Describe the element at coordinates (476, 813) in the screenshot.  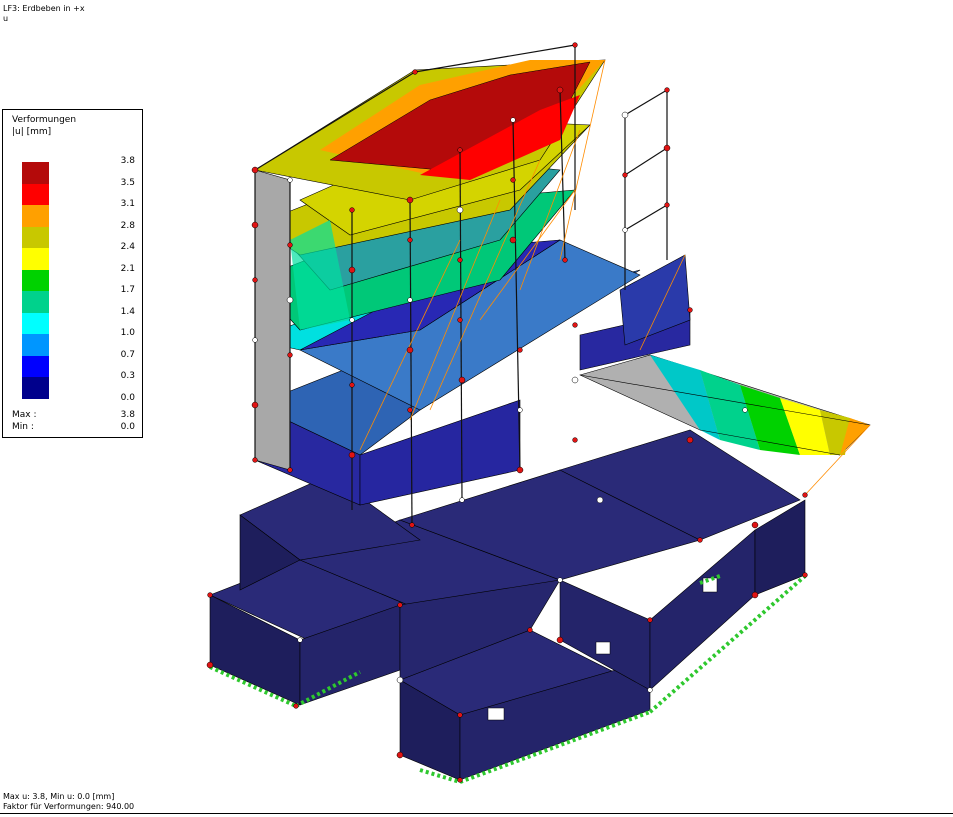
I see `status-divider` at that location.